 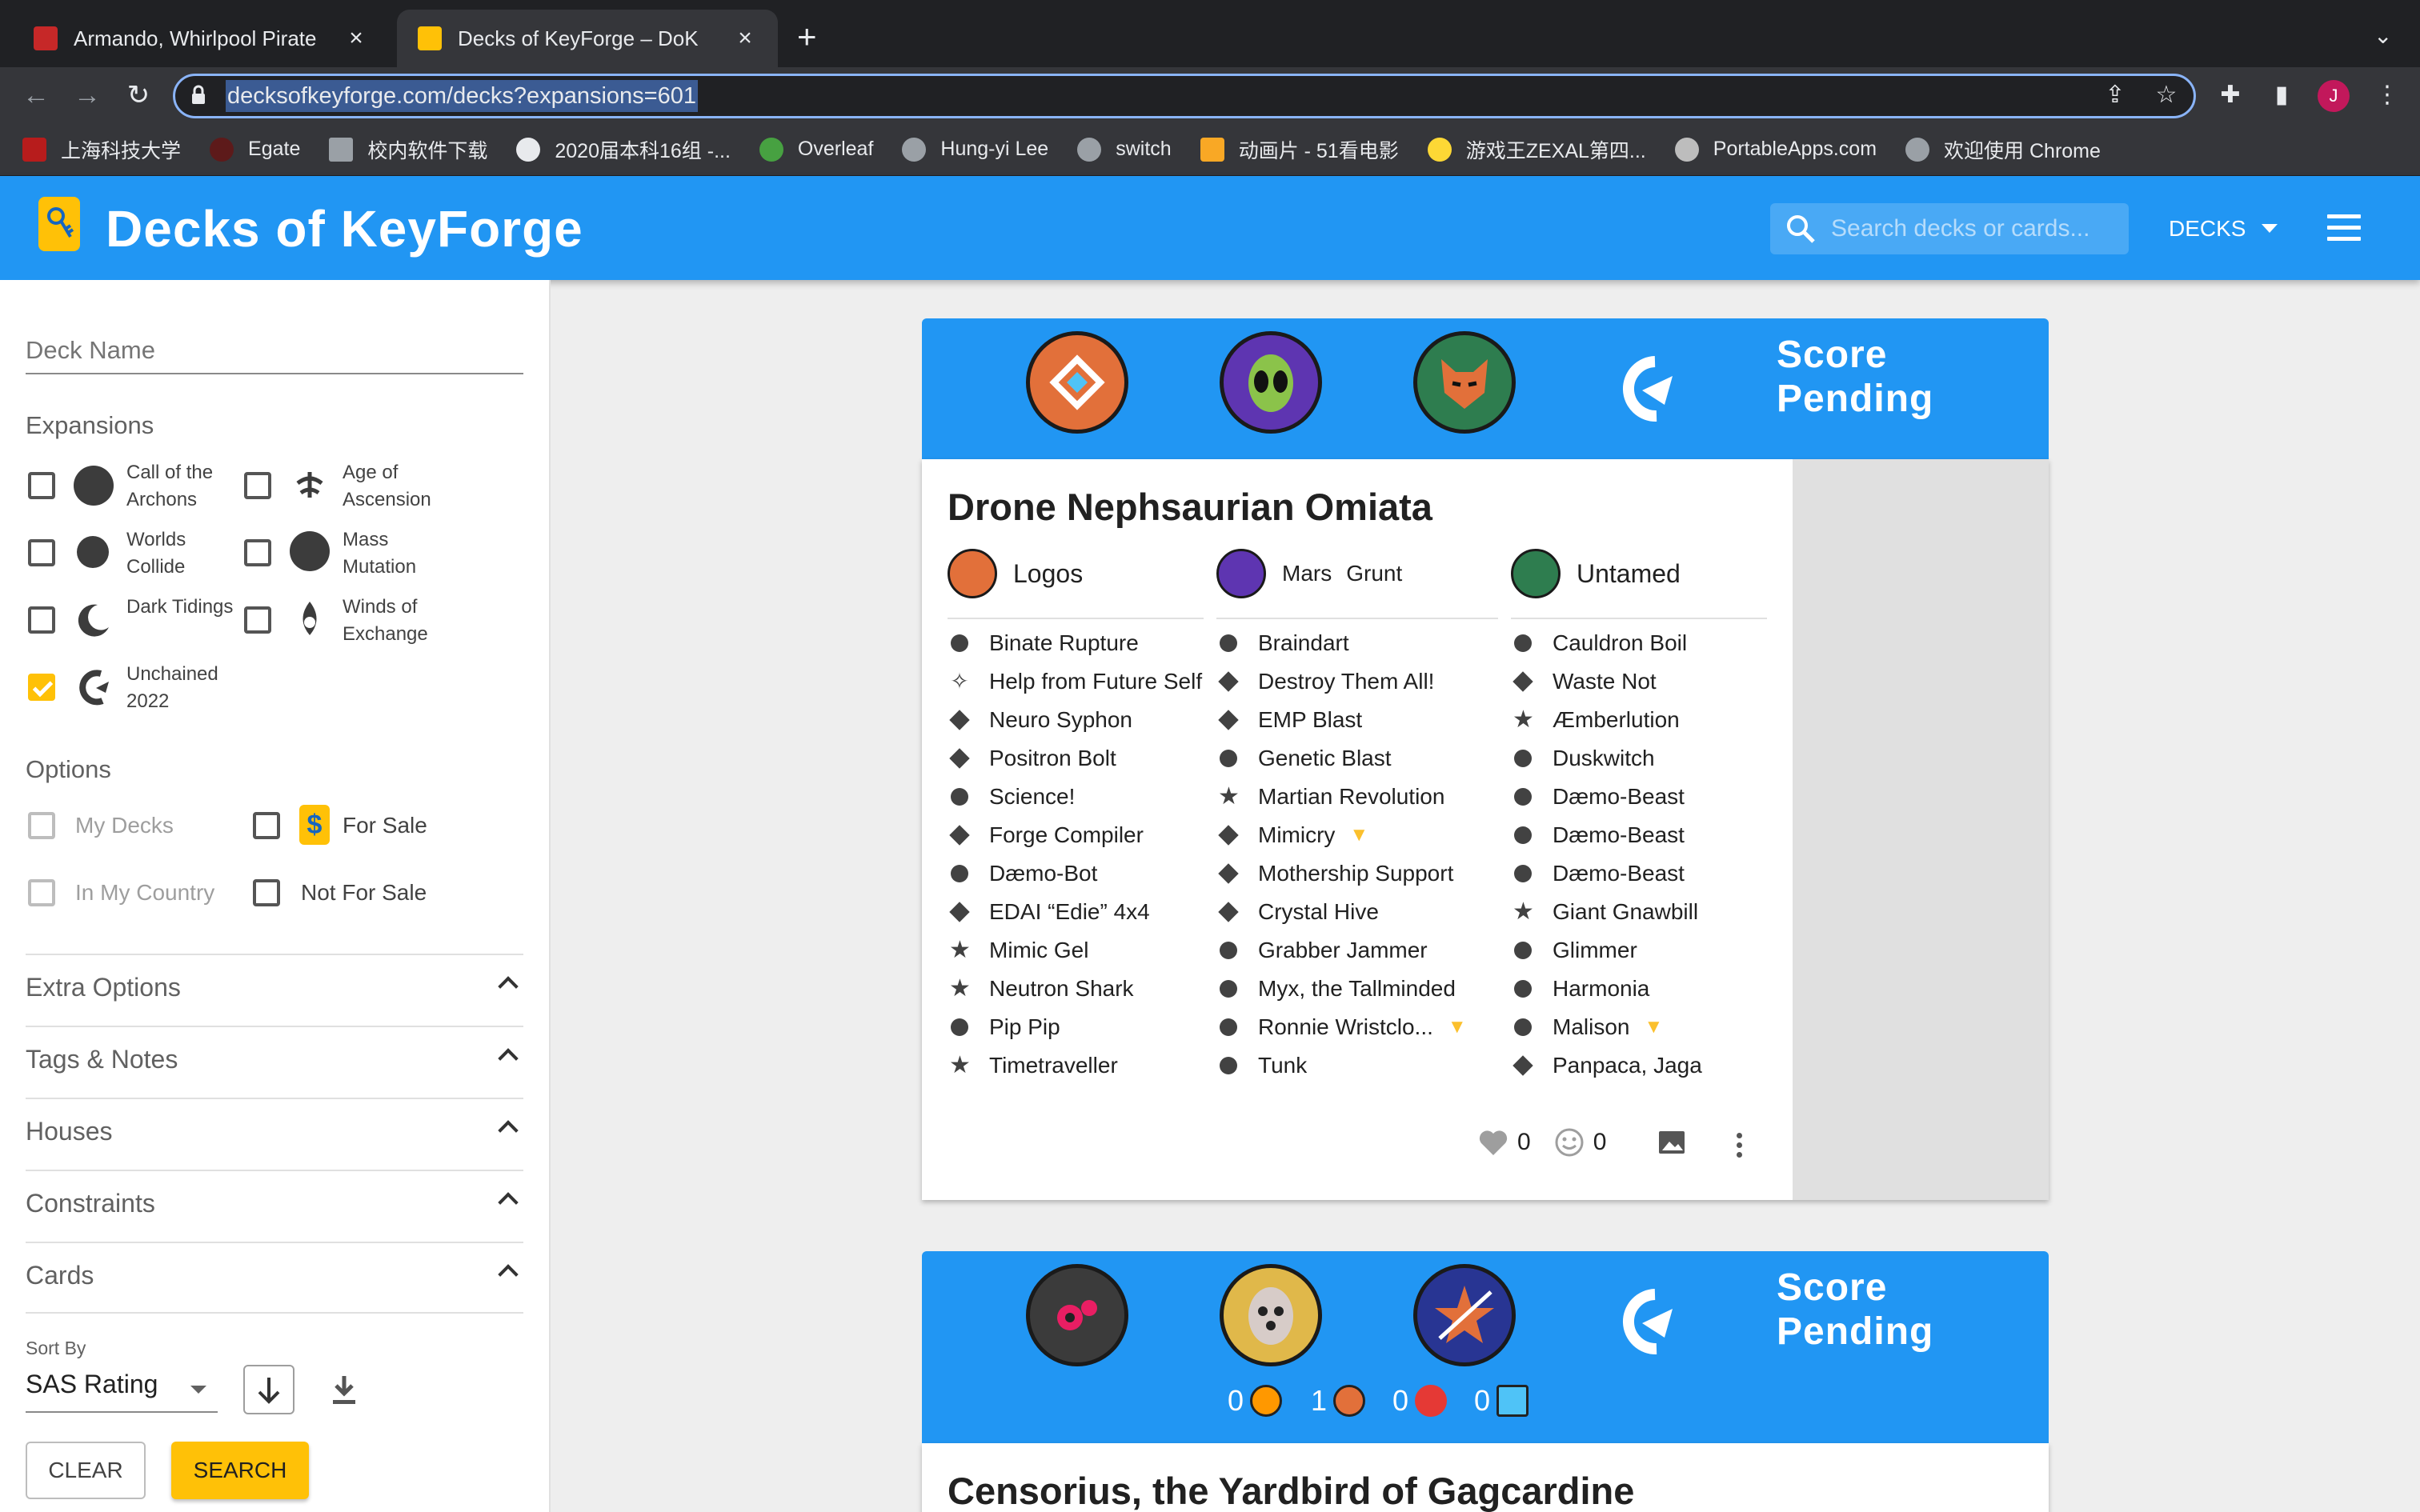 What do you see at coordinates (1607, 1027) in the screenshot?
I see `card-list-item: Malison ▼` at bounding box center [1607, 1027].